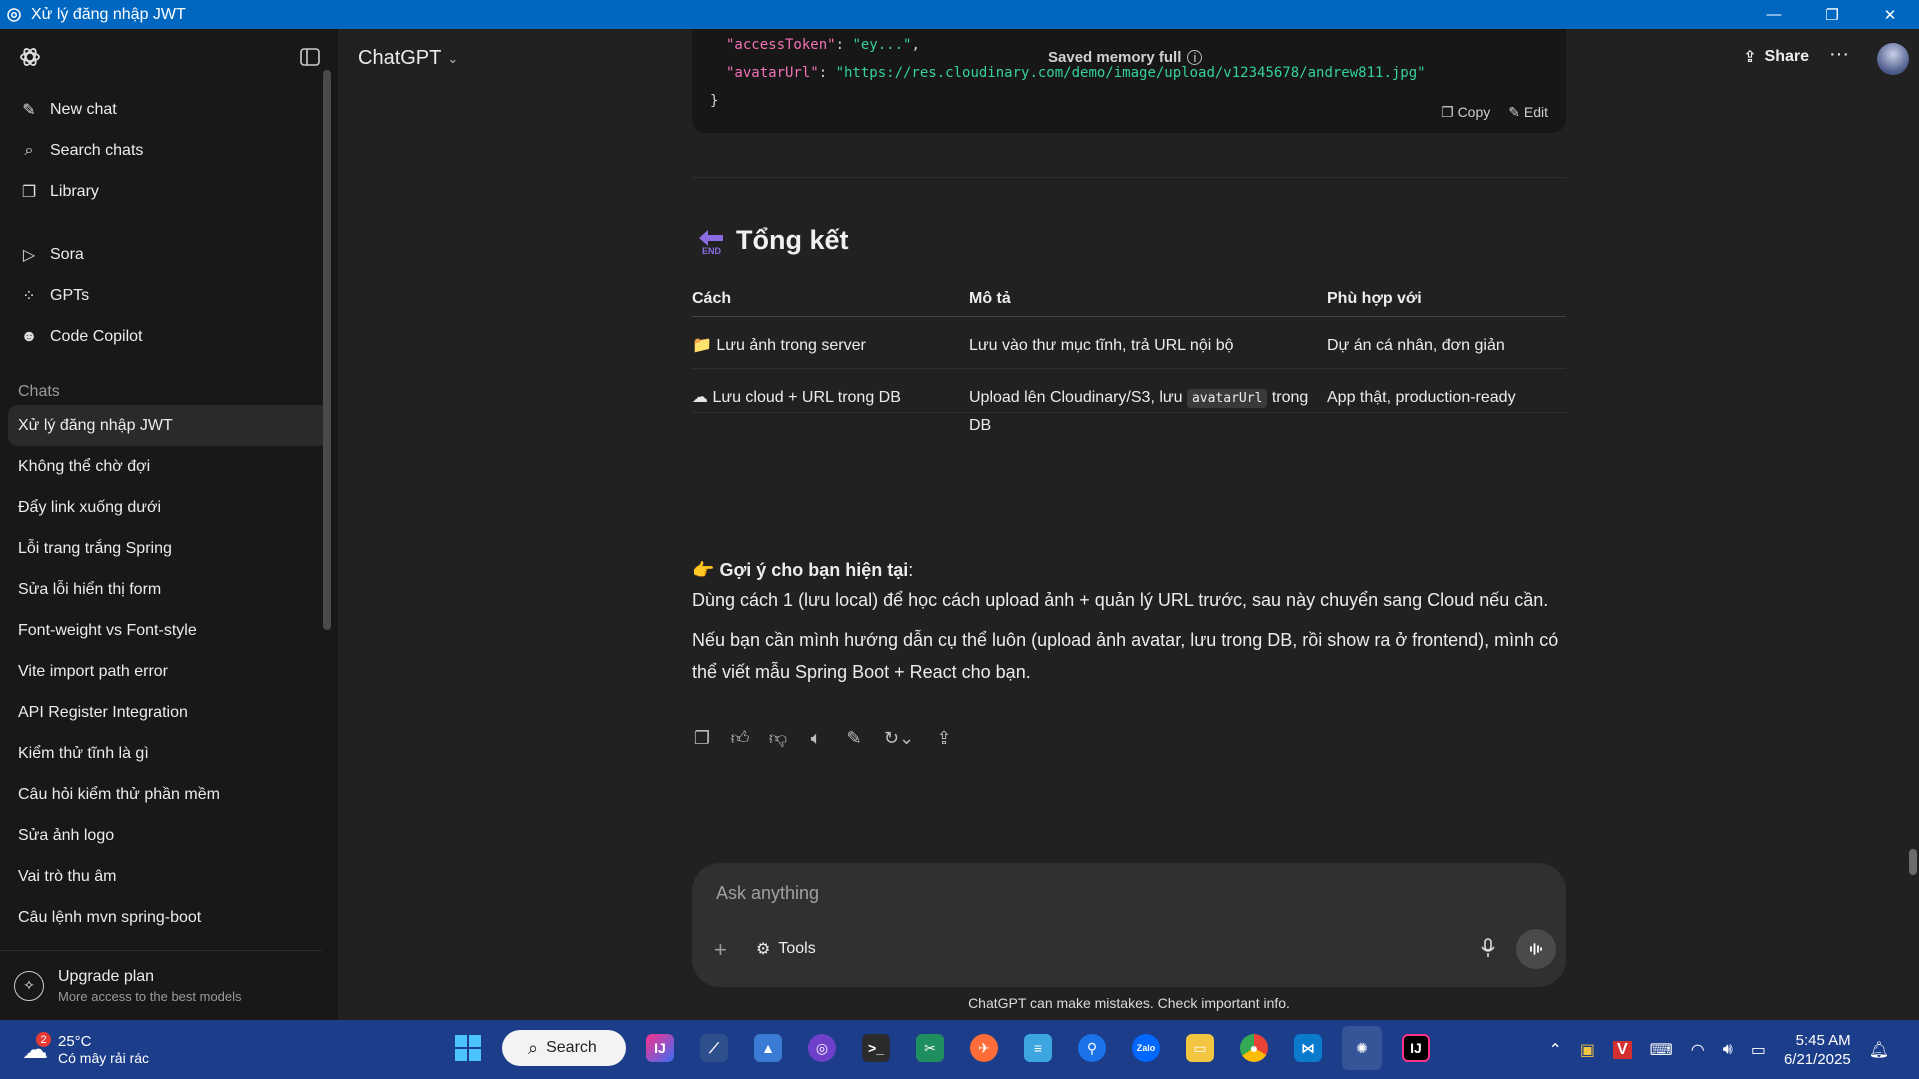 Image resolution: width=1919 pixels, height=1079 pixels. Describe the element at coordinates (310, 59) in the screenshot. I see `toggle-sidebar-icon` at that location.